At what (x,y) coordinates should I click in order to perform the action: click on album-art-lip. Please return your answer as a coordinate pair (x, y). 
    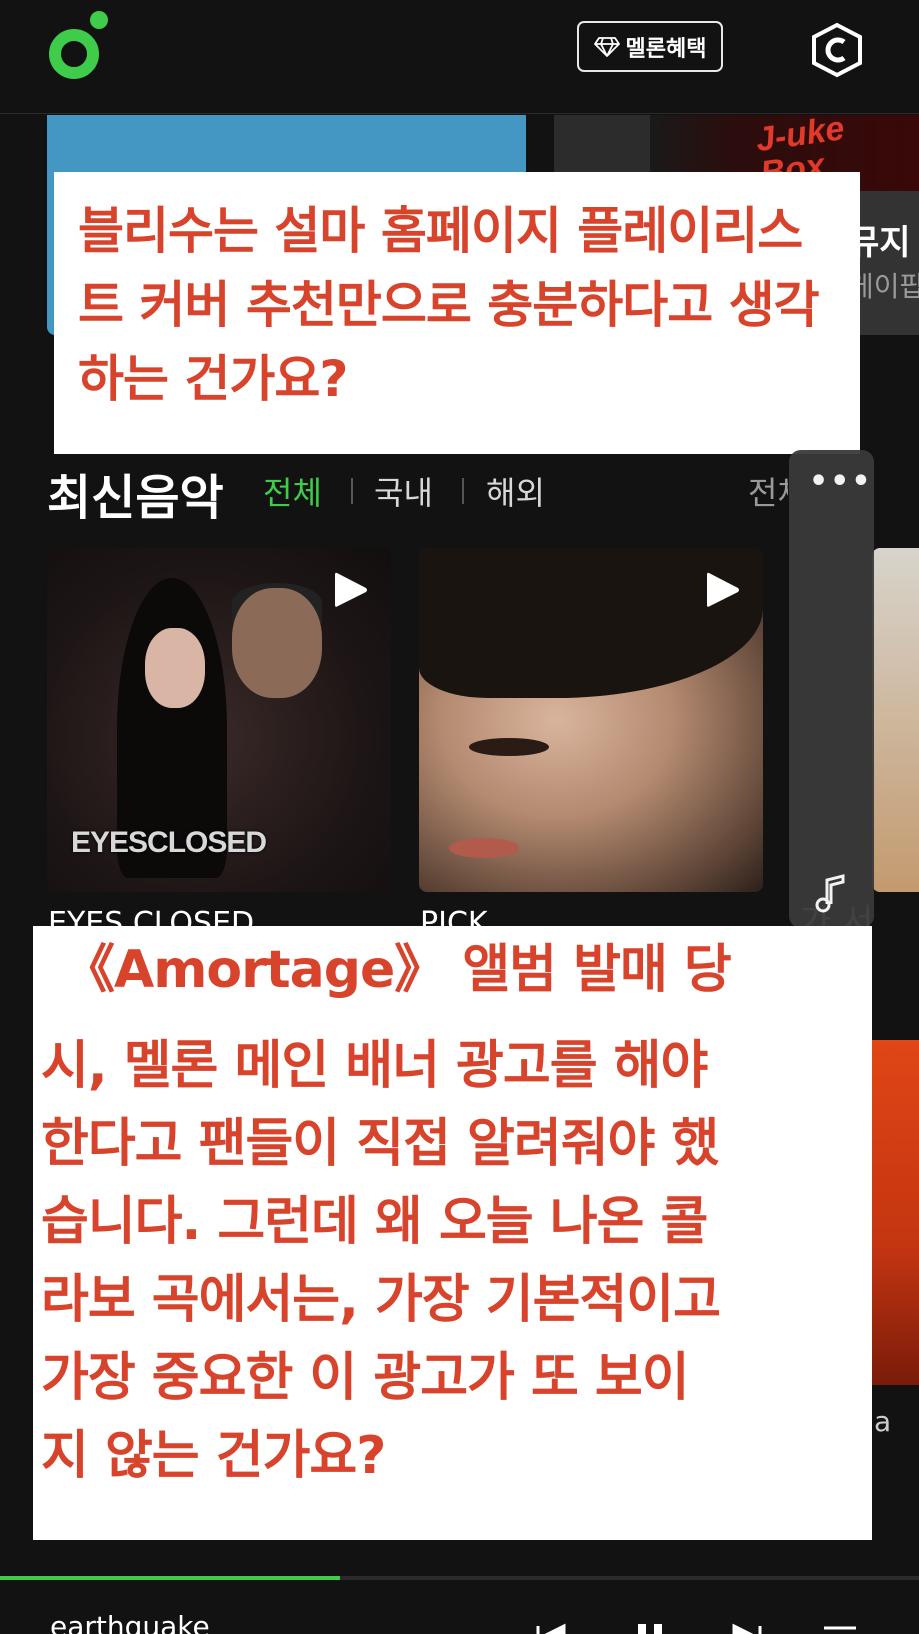
    Looking at the image, I should click on (484, 848).